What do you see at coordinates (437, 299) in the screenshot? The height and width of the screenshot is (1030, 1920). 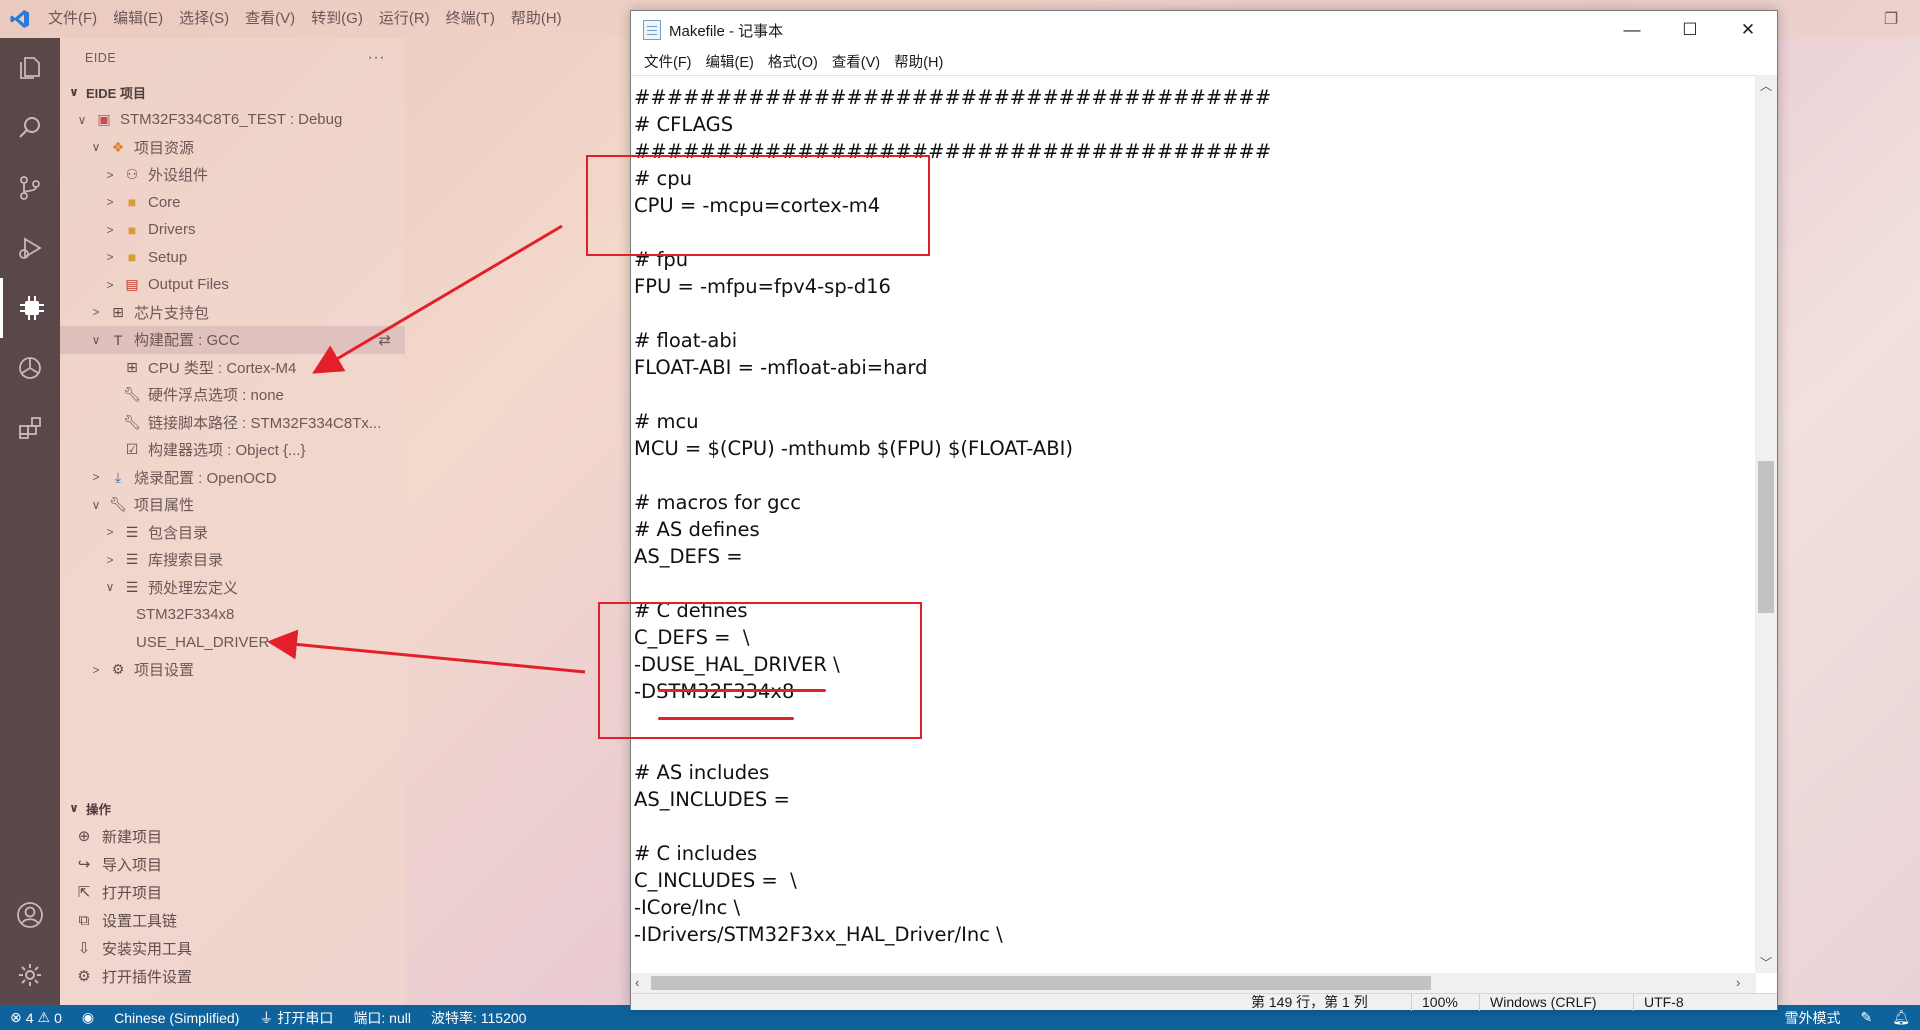 I see `arrow-to-cpu-type` at bounding box center [437, 299].